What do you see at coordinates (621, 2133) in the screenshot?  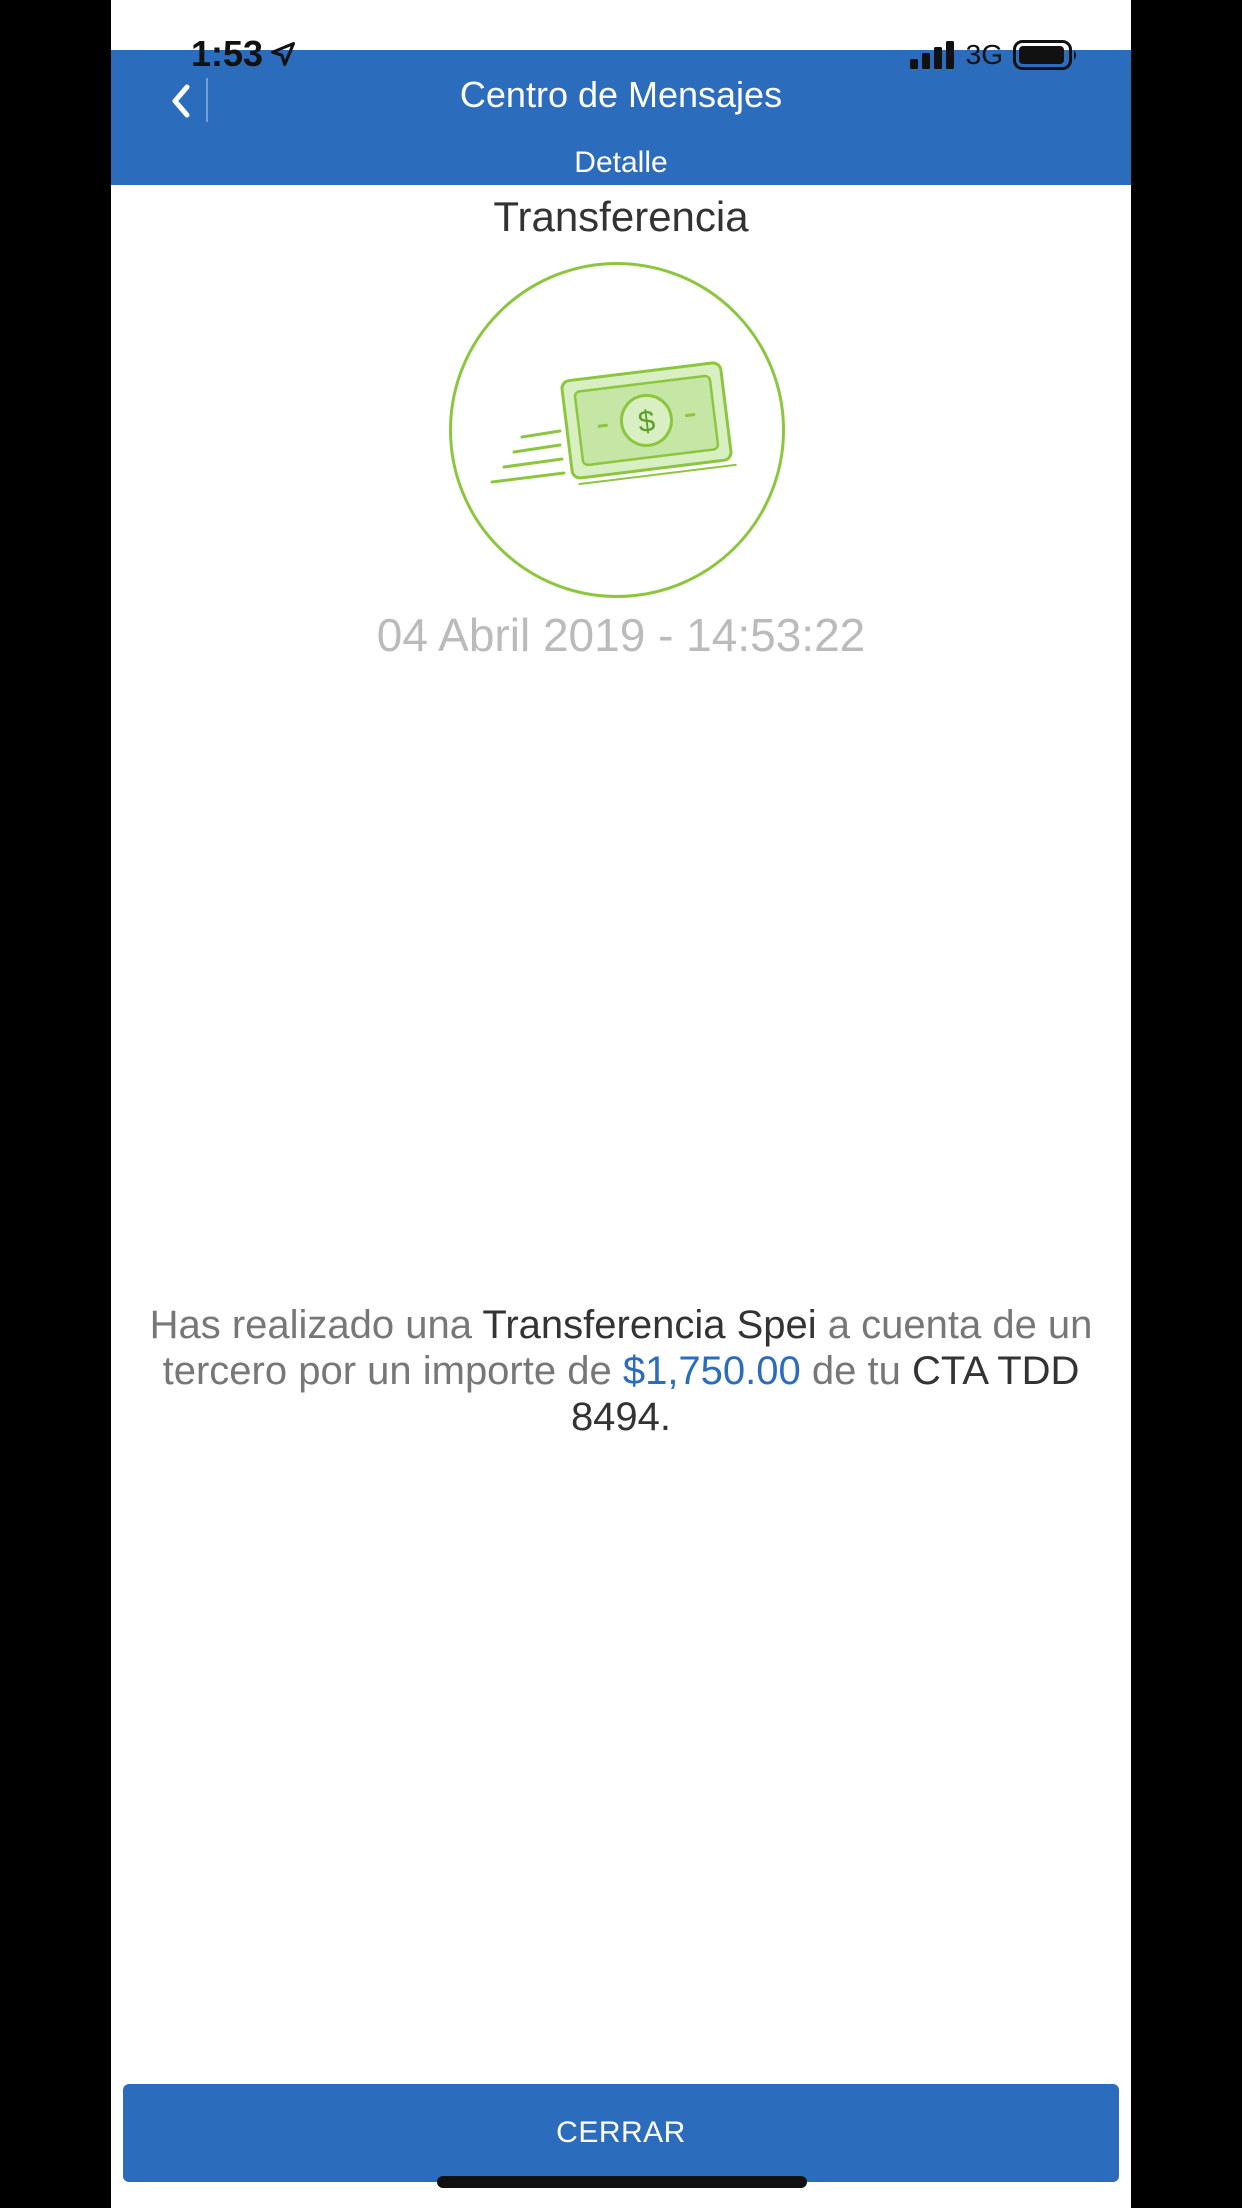 I see `close-button: CERRAR` at bounding box center [621, 2133].